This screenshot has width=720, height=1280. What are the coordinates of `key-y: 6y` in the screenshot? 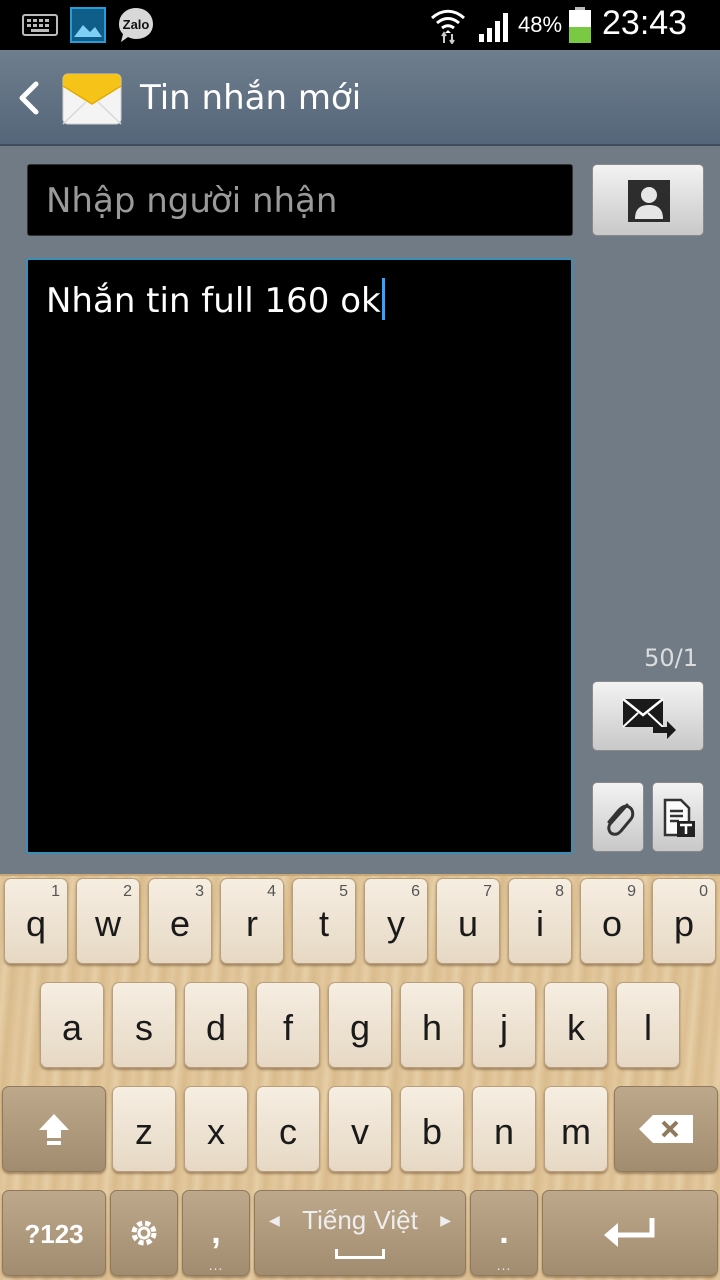 It's located at (396, 921).